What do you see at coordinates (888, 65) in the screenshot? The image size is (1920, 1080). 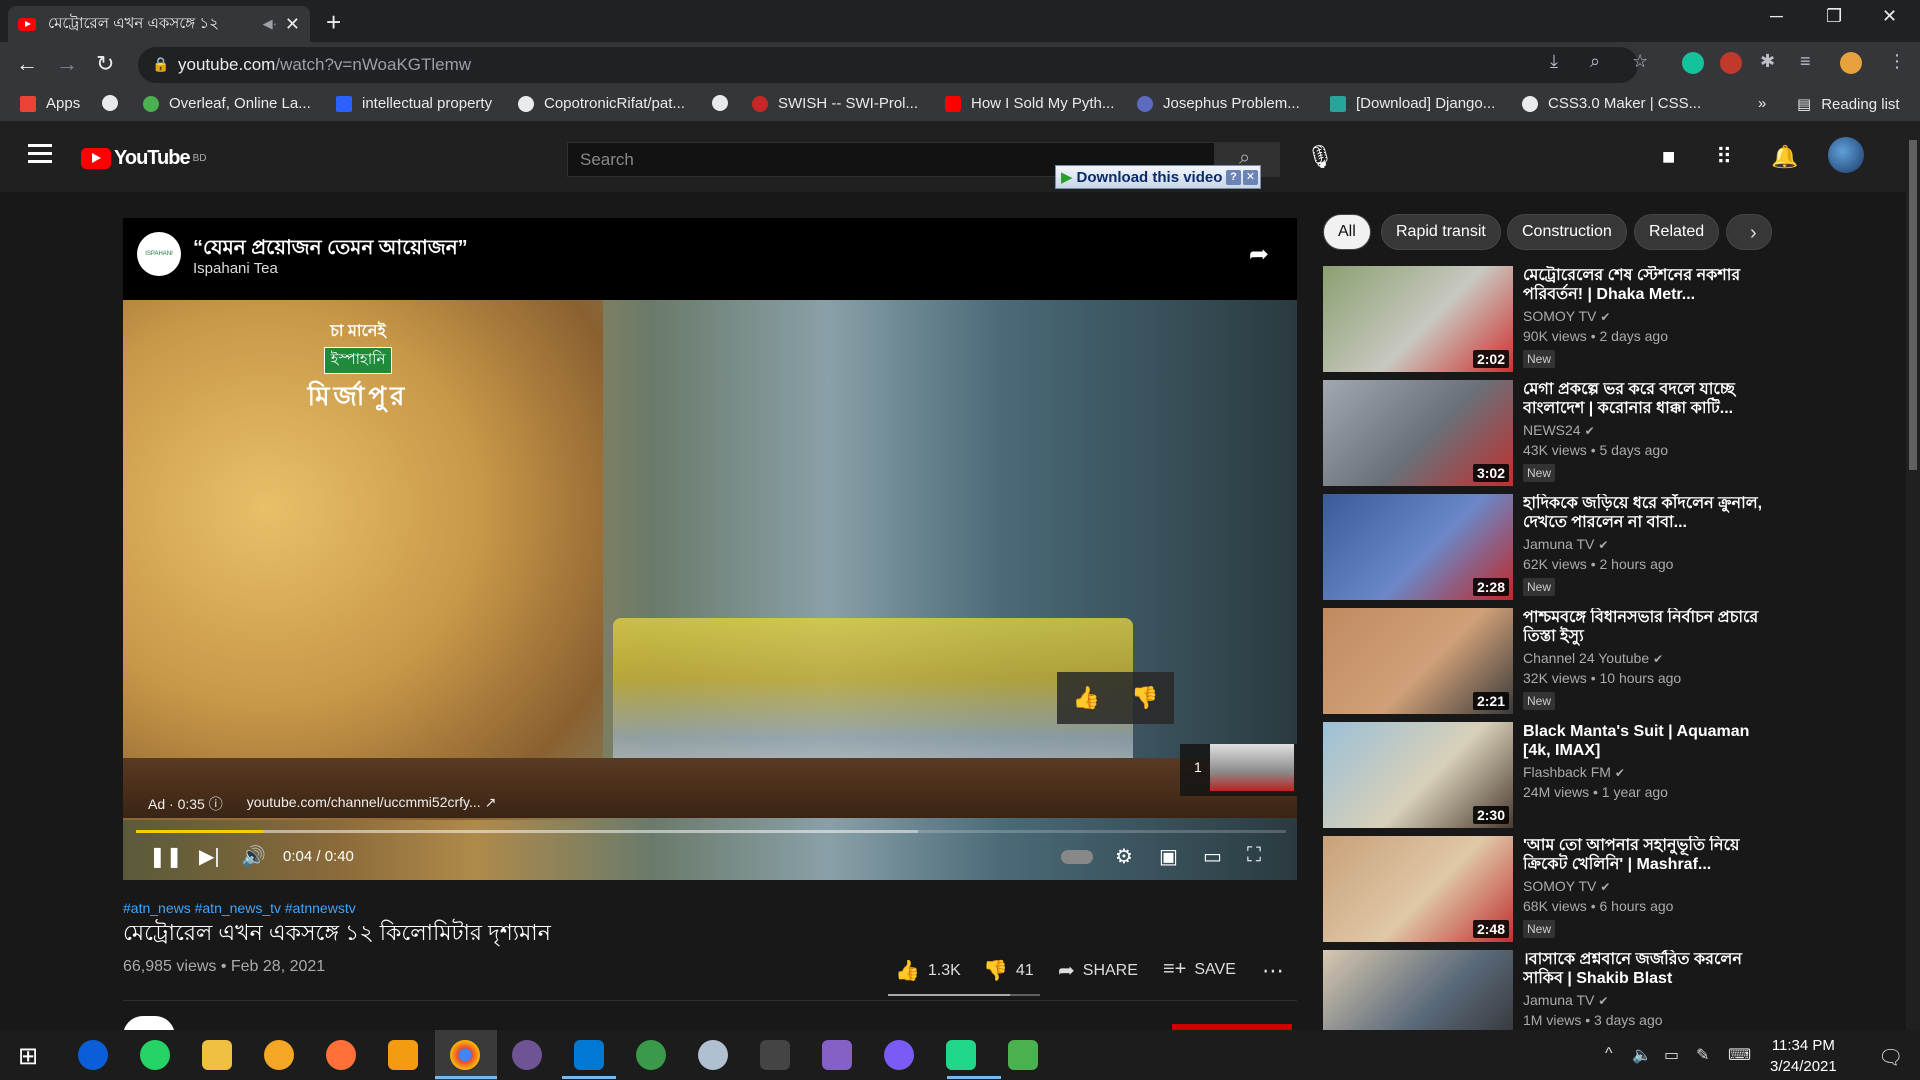 I see `address-bar: 🔒 youtube.com/watch?v=nWoaKGTlemw` at bounding box center [888, 65].